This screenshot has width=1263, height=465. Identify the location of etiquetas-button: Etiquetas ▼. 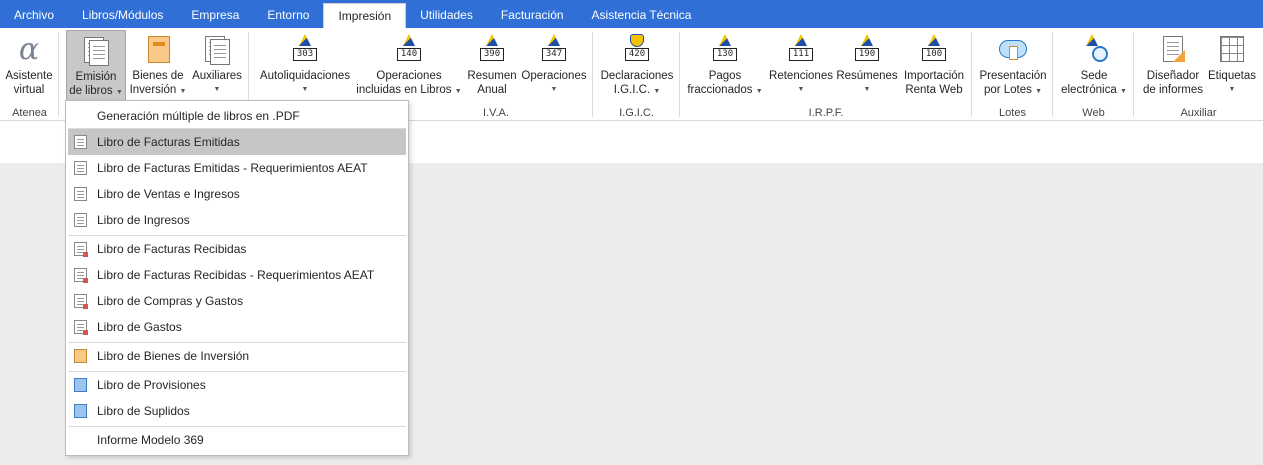
(1232, 66).